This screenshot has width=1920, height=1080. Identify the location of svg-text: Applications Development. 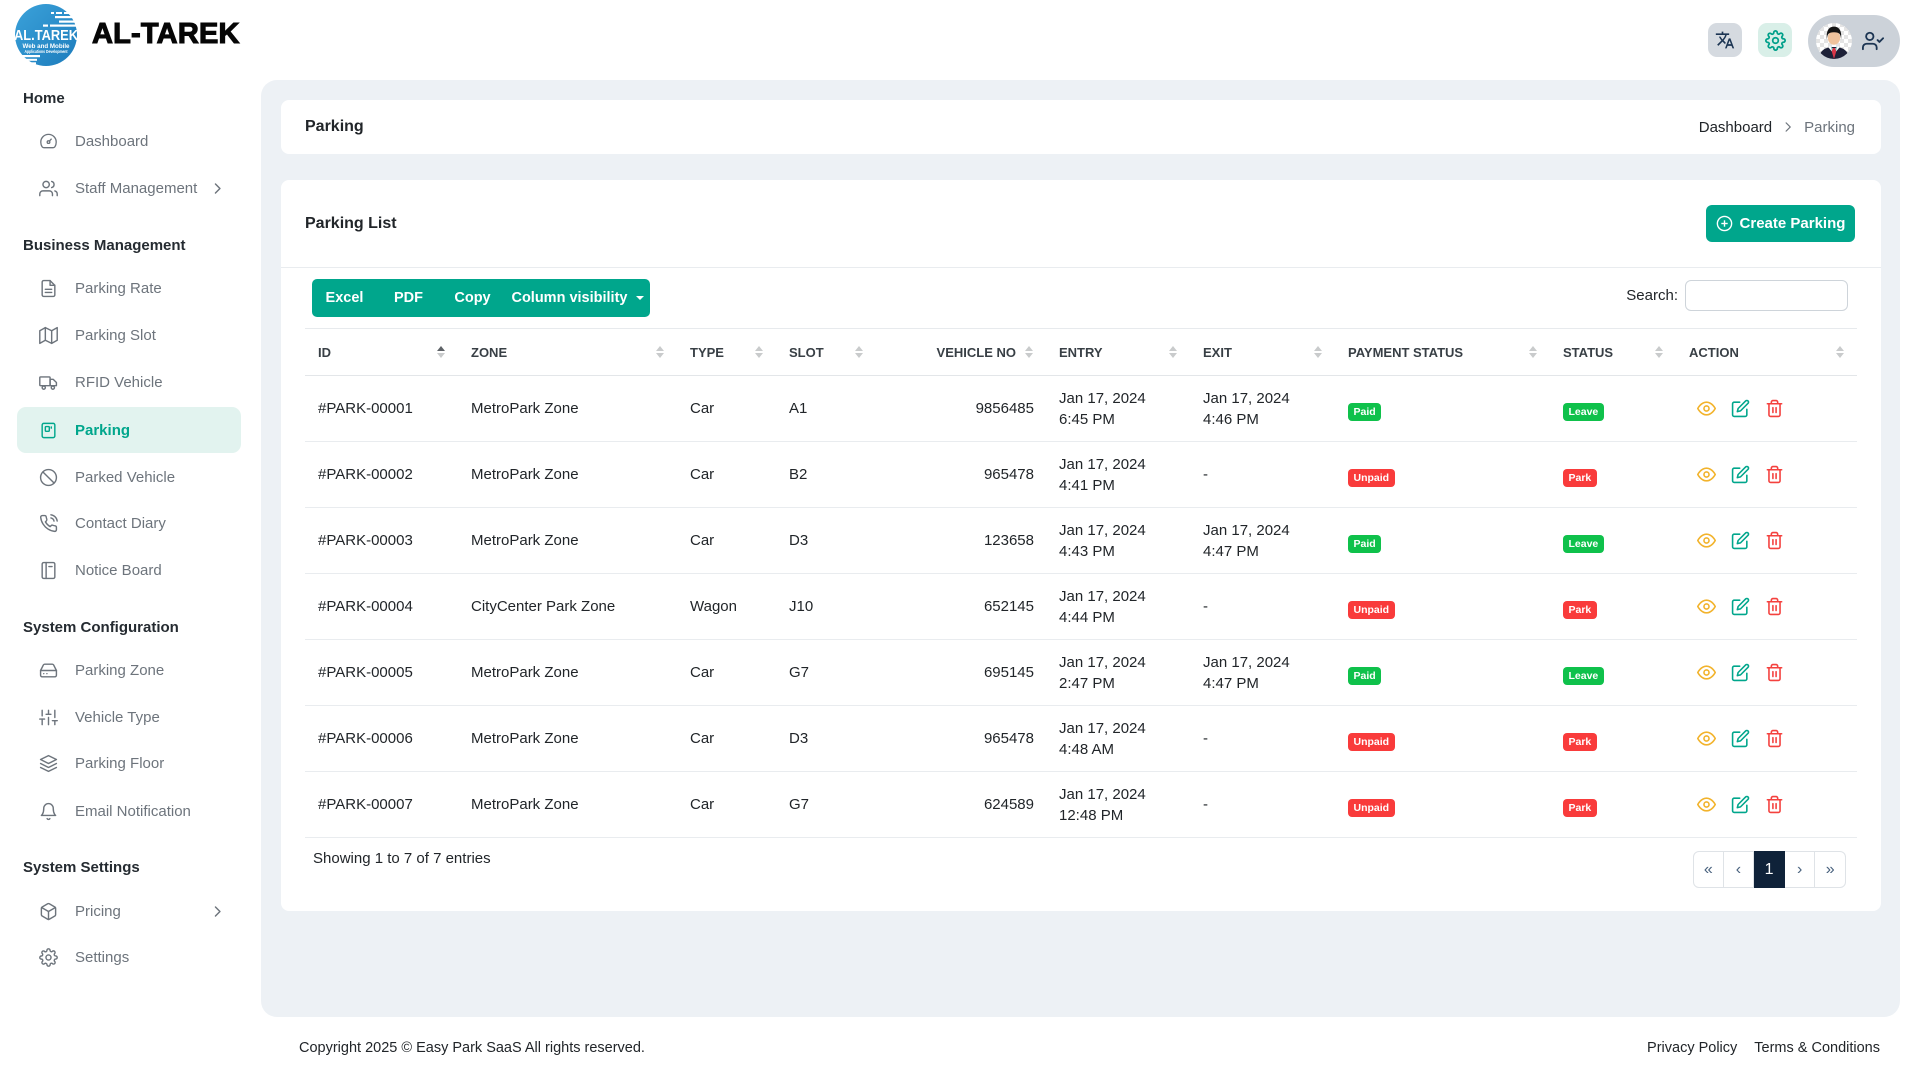
(46, 51).